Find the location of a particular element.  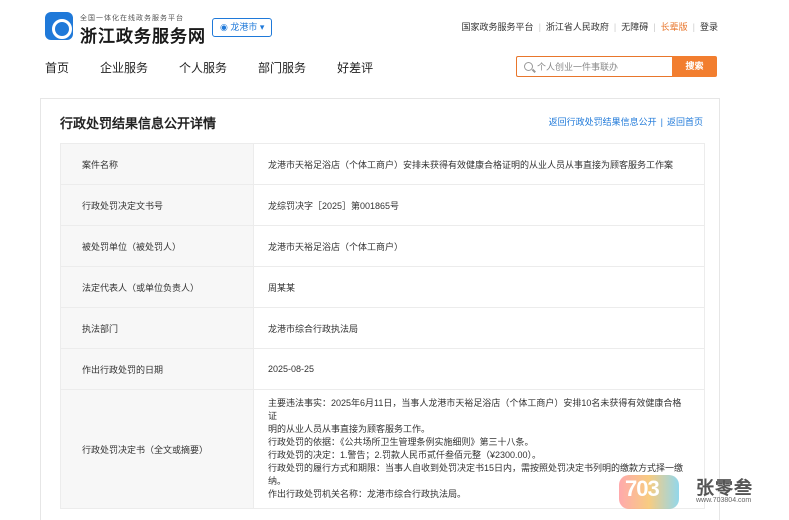

main-nav: 首页 企业服务 个人服务 部门服务 好差评 is located at coordinates (224, 67).